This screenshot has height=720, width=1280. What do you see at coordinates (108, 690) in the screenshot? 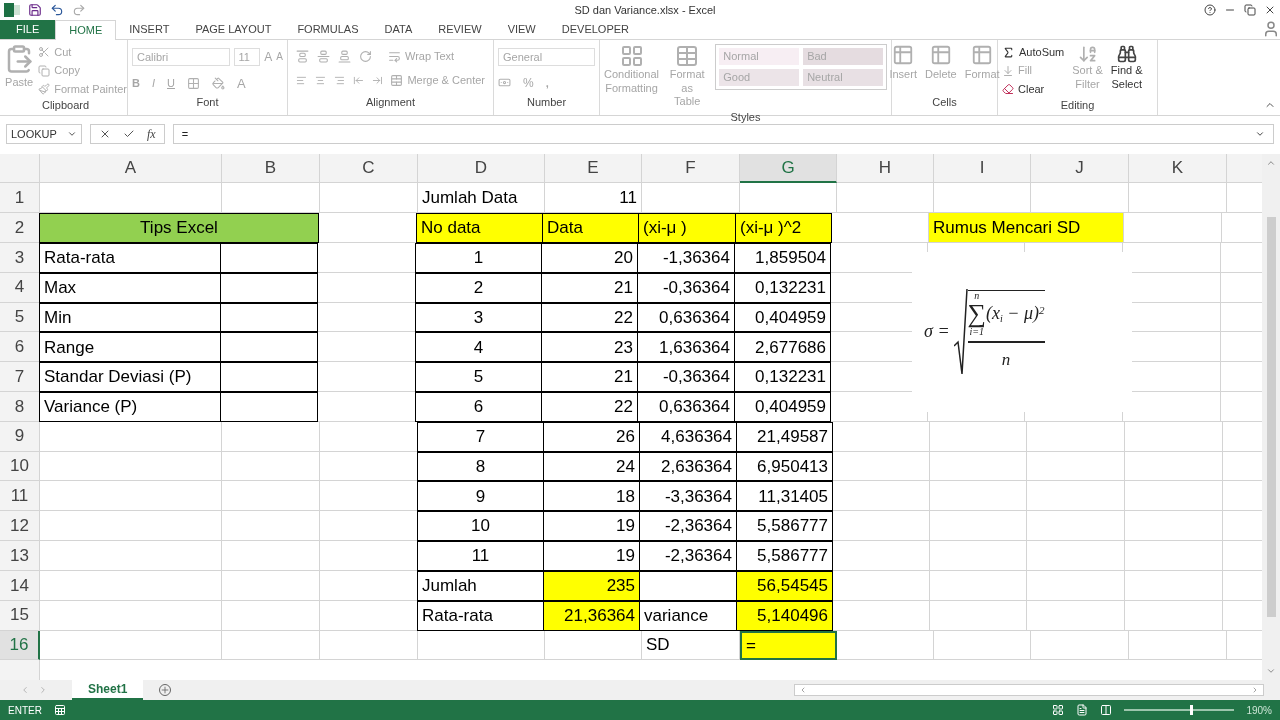
I see `sheet-tab: Sheet1` at bounding box center [108, 690].